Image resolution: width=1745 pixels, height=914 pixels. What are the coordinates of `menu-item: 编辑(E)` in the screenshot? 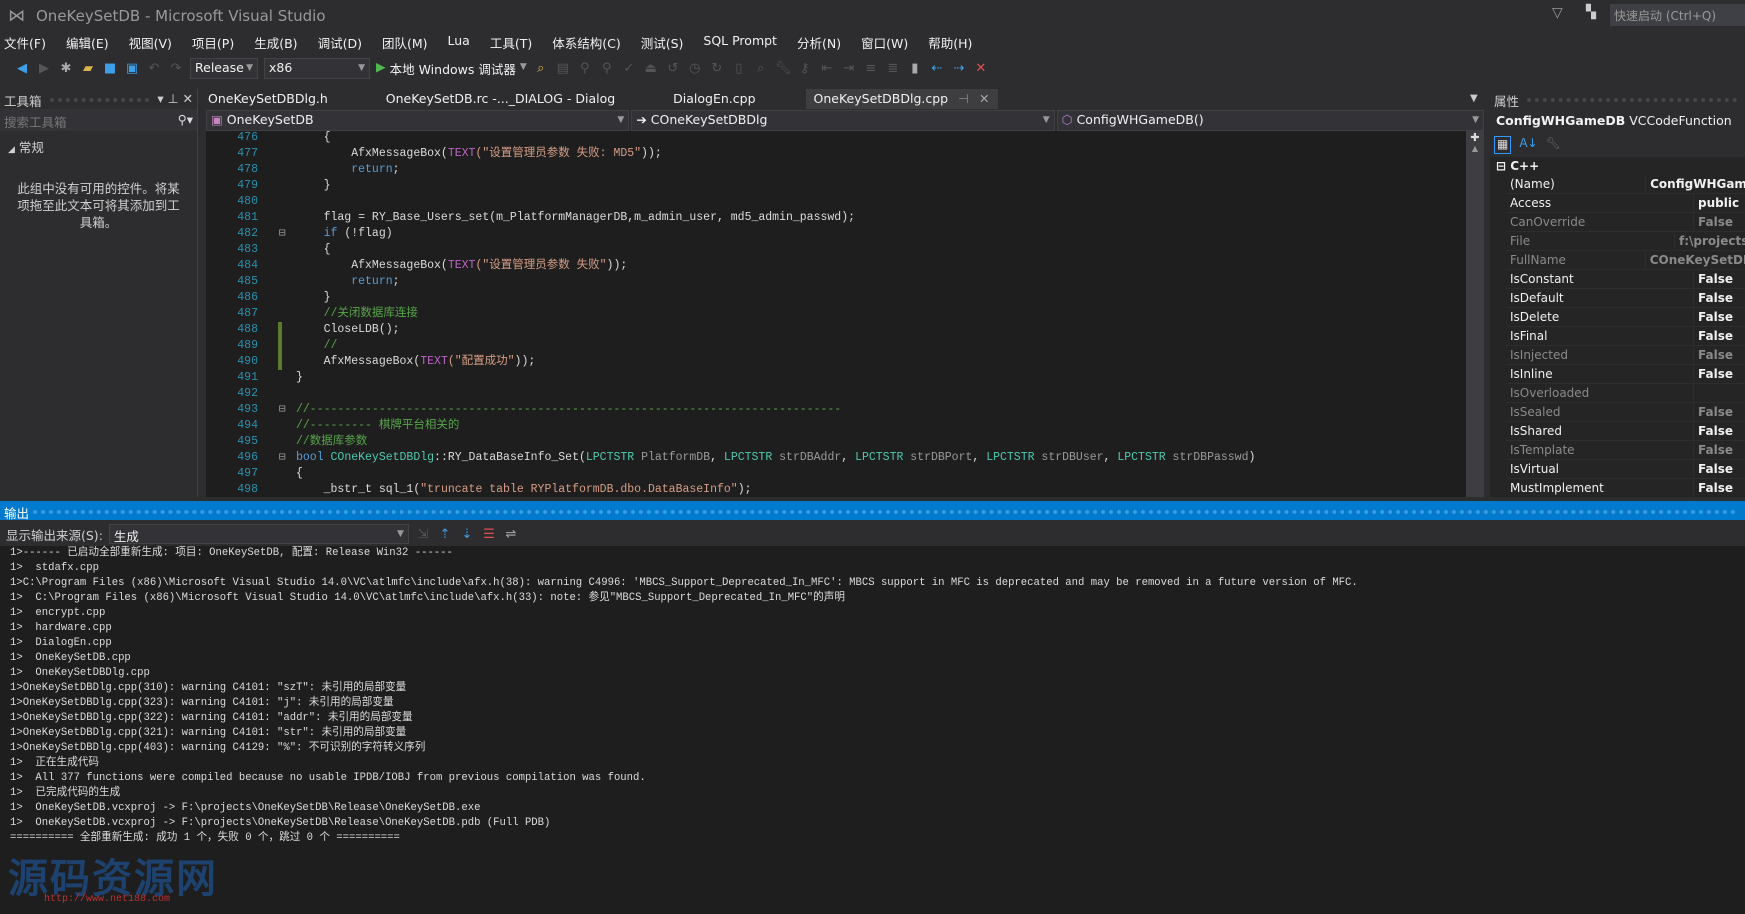 It's located at (87, 42).